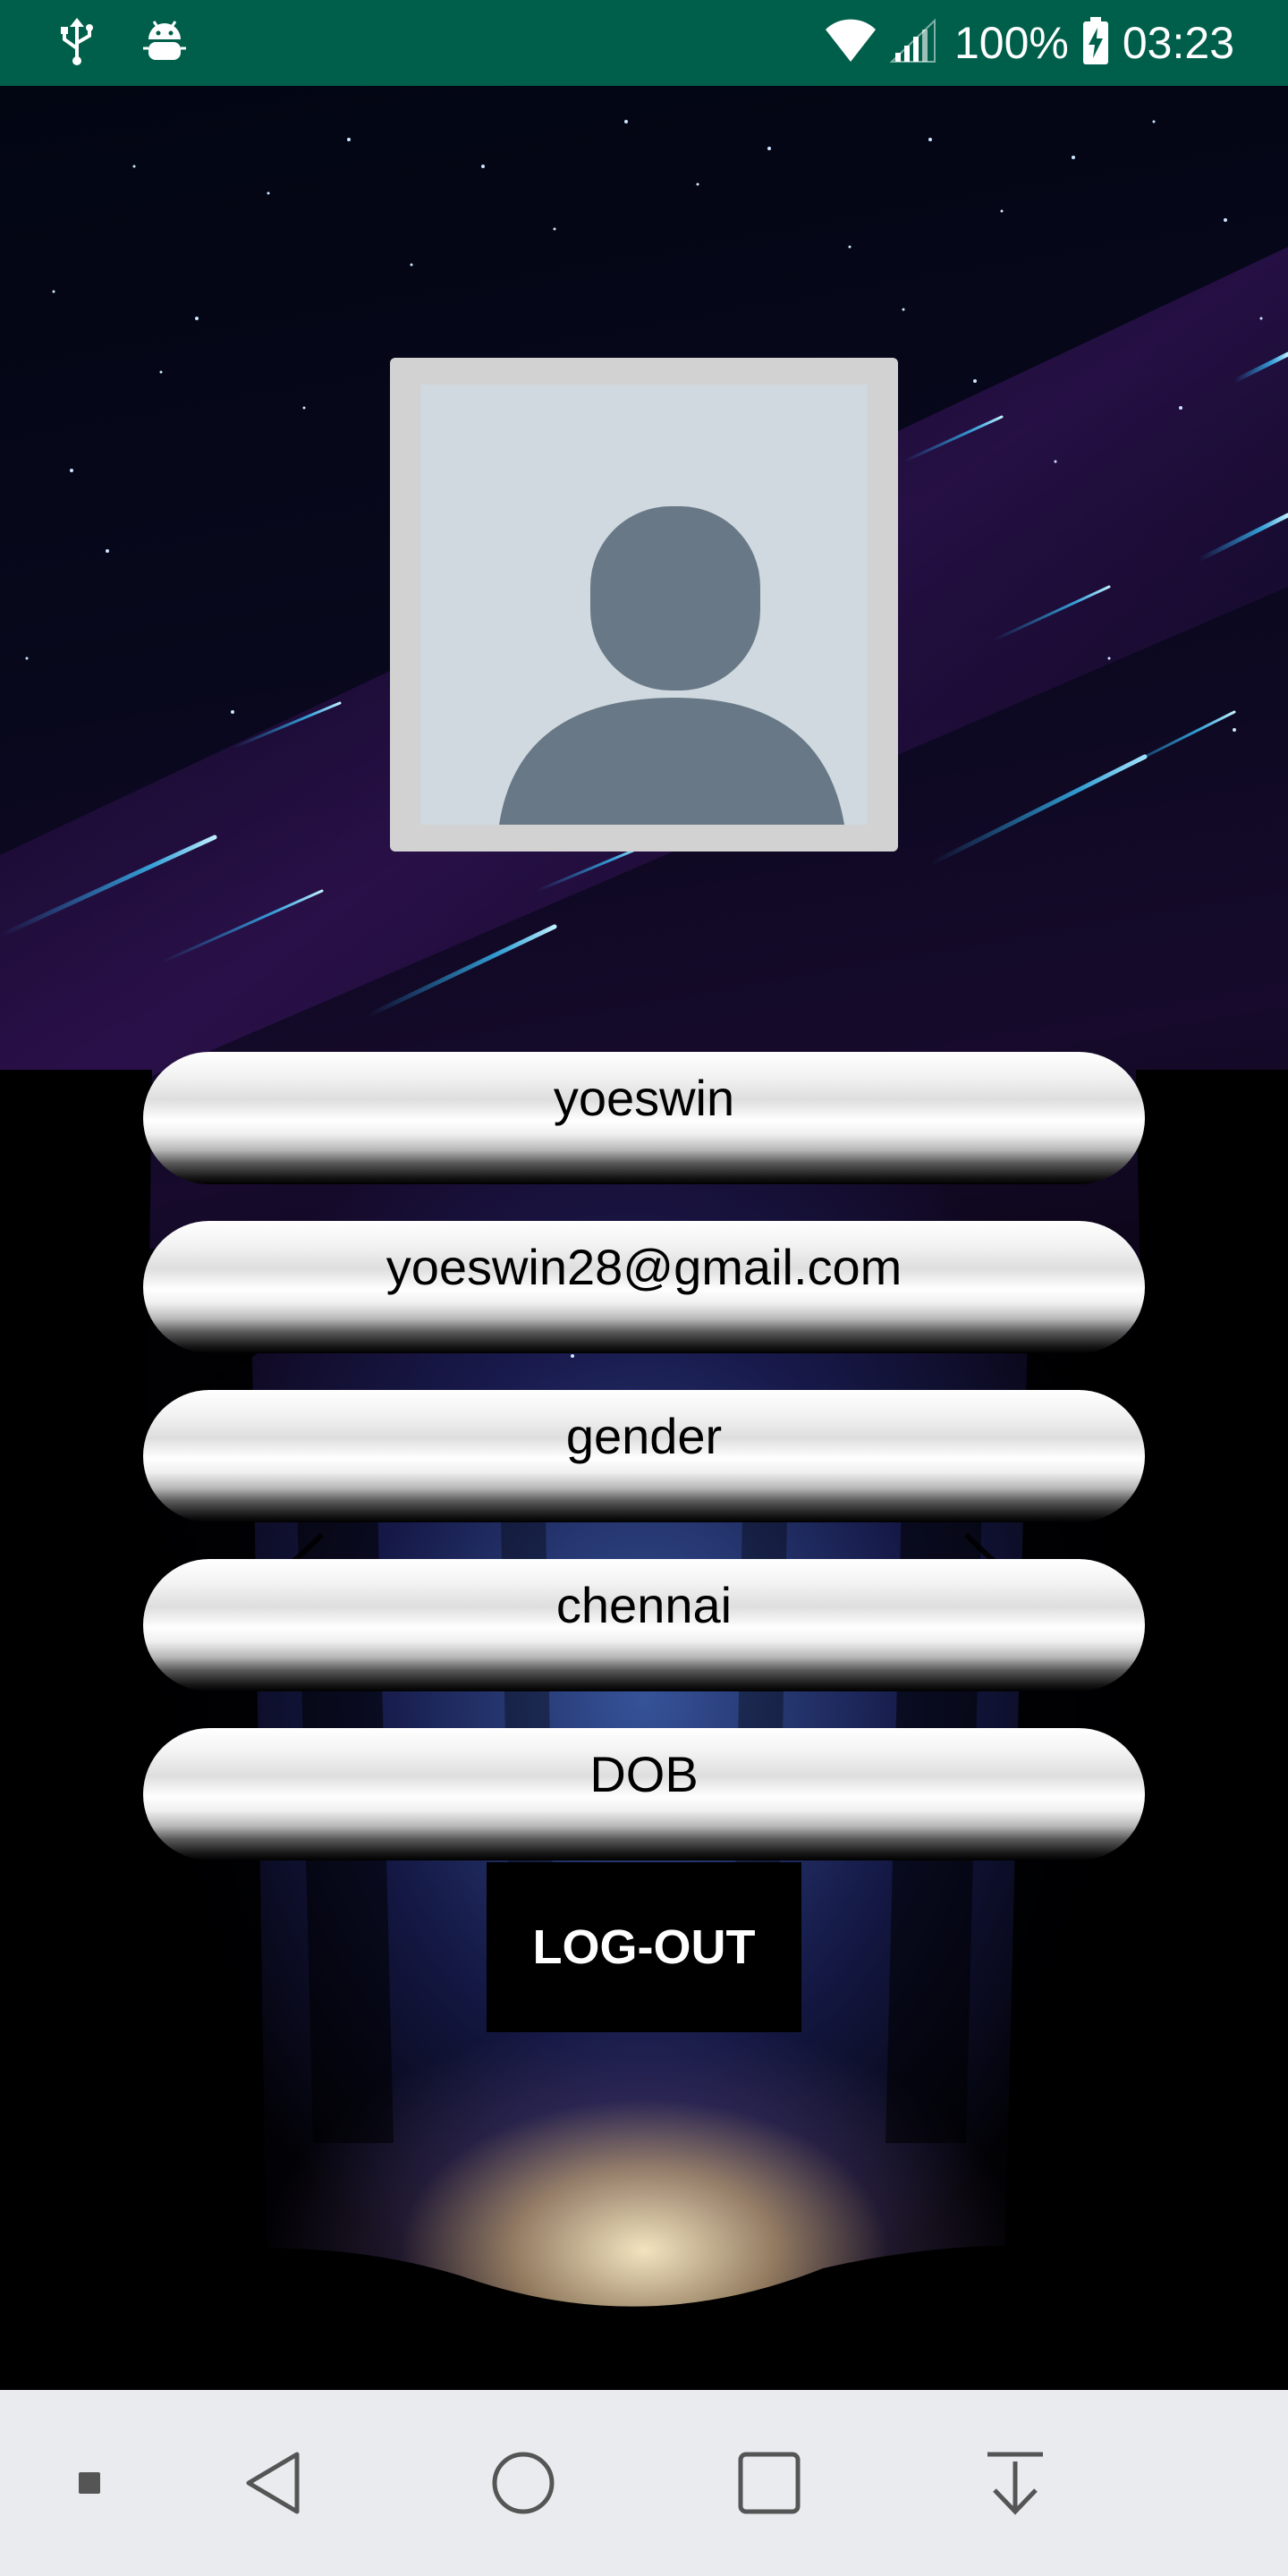  What do you see at coordinates (1095, 43) in the screenshot?
I see `battery-charging-icon` at bounding box center [1095, 43].